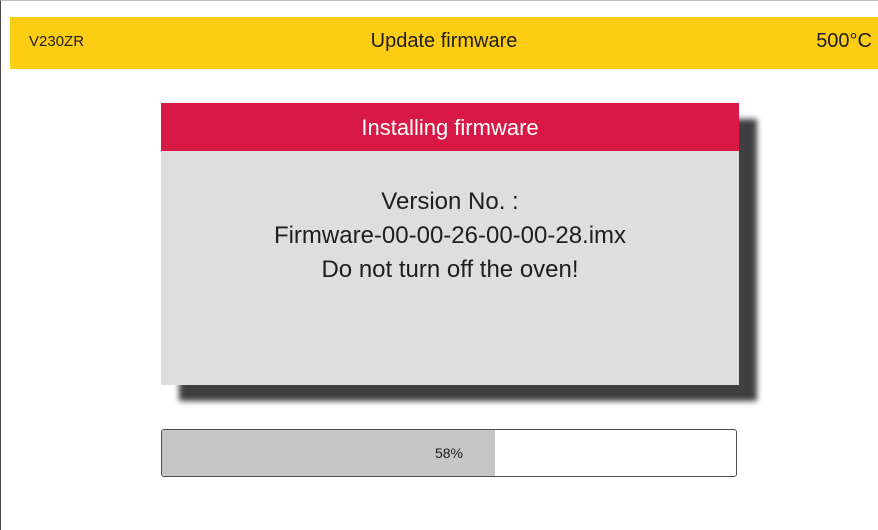  Describe the element at coordinates (450, 235) in the screenshot. I see `firmware-version: Firmware-00-00-26-00-00-28.imx` at that location.